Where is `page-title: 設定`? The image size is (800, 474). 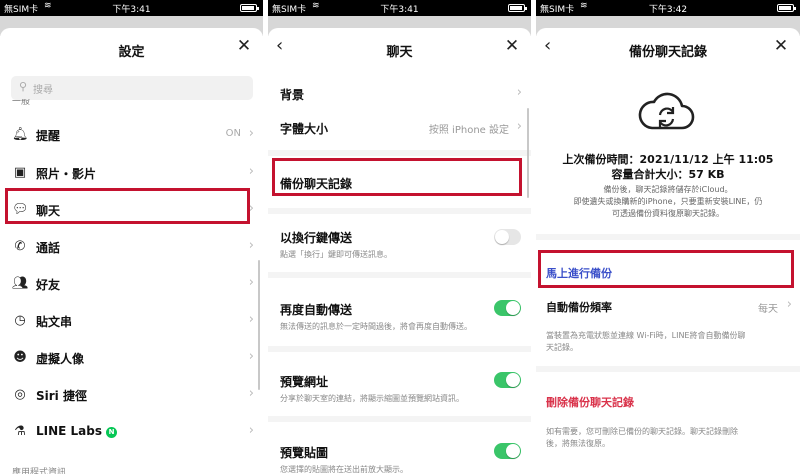 page-title: 設定 is located at coordinates (131, 52).